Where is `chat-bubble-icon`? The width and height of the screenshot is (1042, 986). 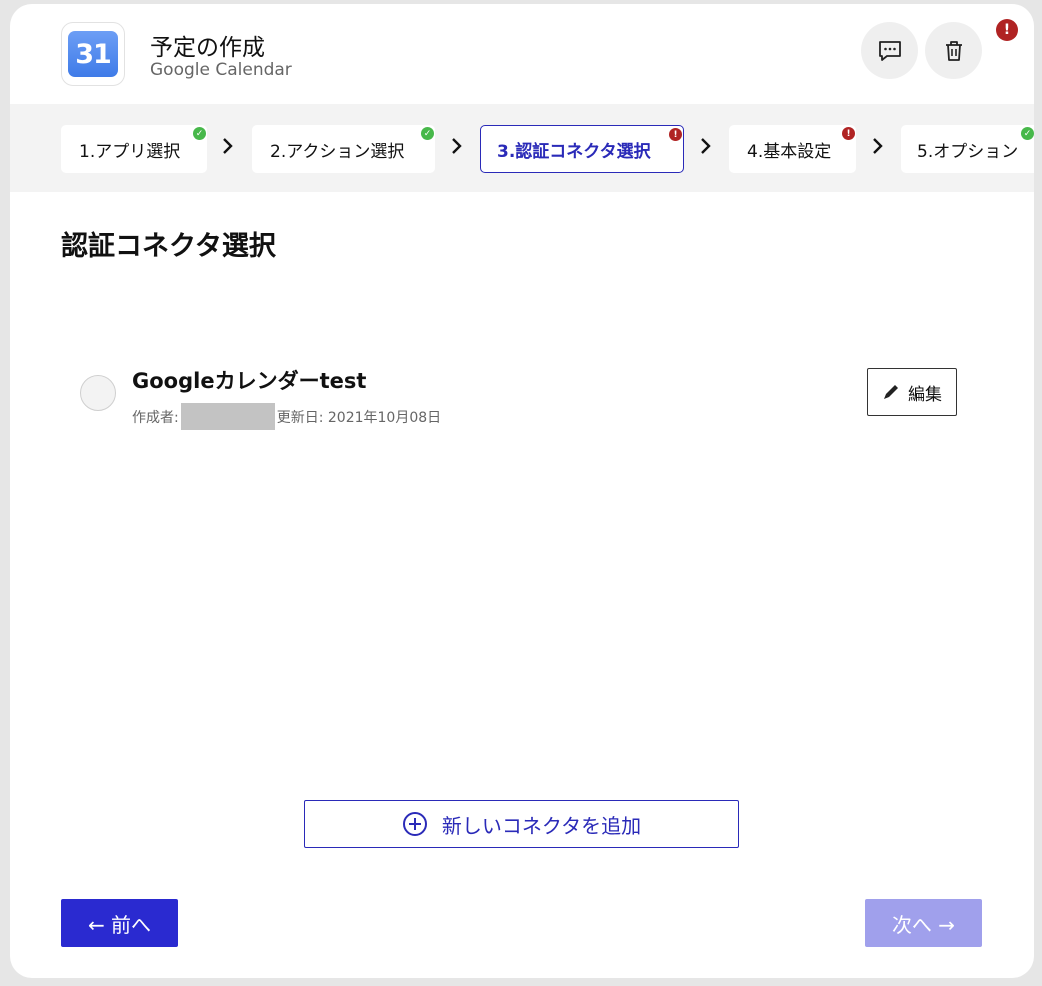
chat-bubble-icon is located at coordinates (889, 50).